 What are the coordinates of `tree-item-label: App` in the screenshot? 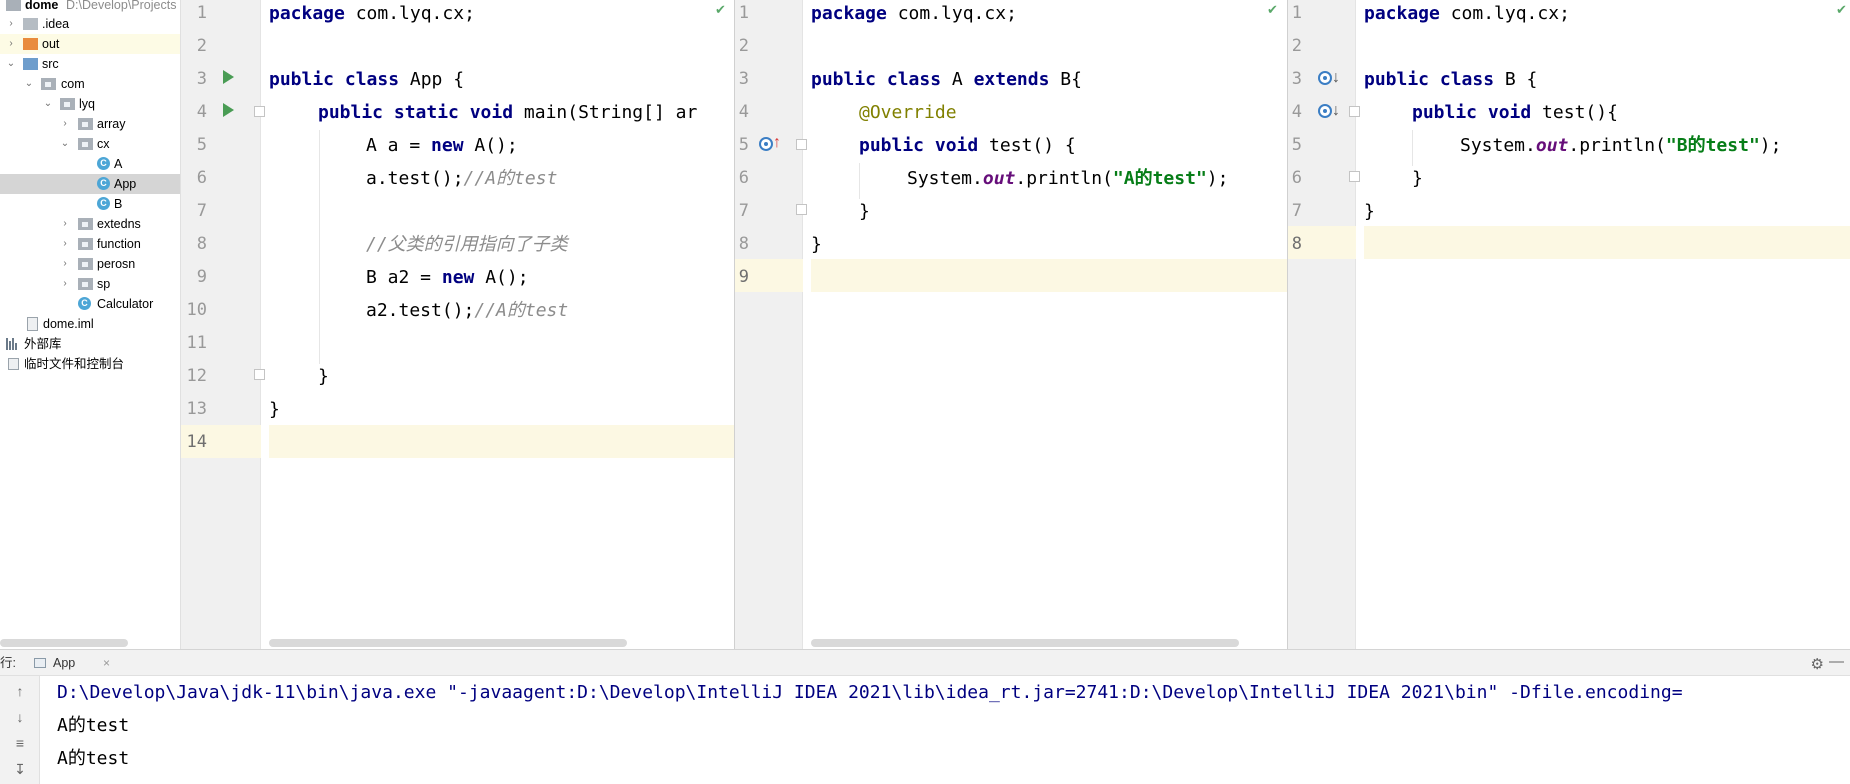 It's located at (125, 184).